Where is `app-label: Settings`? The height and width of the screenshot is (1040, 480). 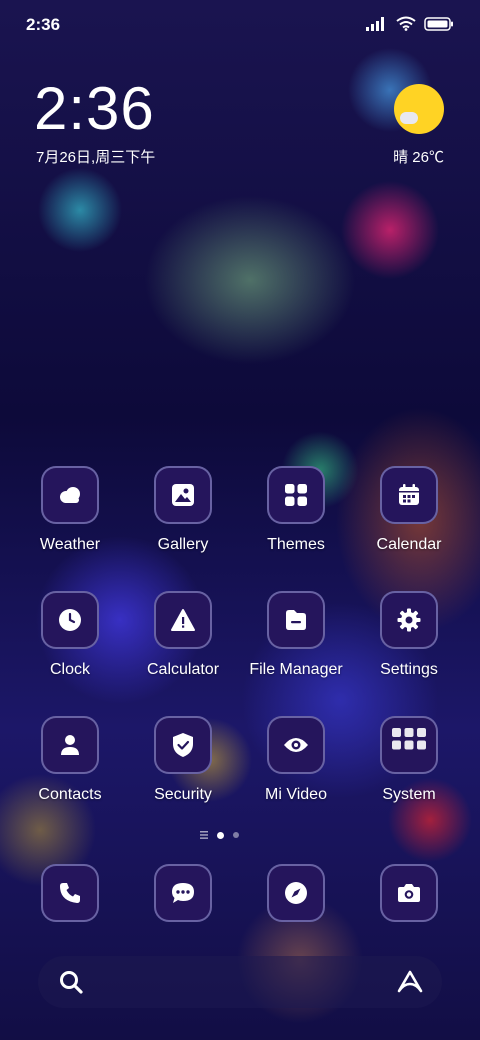 app-label: Settings is located at coordinates (409, 669).